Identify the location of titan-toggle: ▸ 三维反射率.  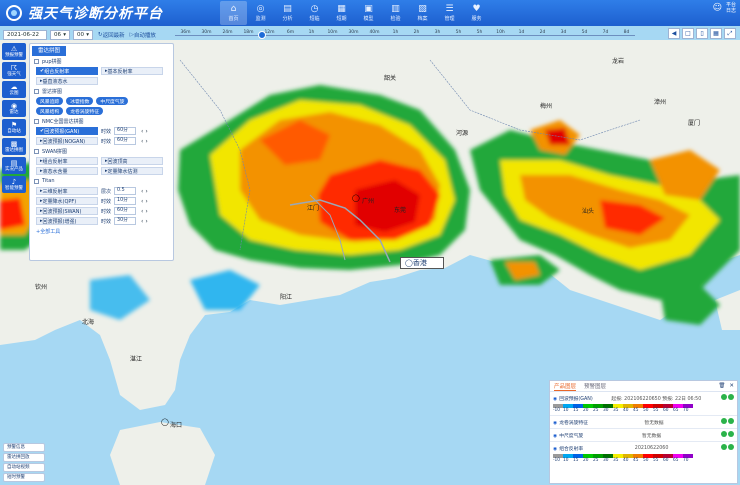
(67, 191).